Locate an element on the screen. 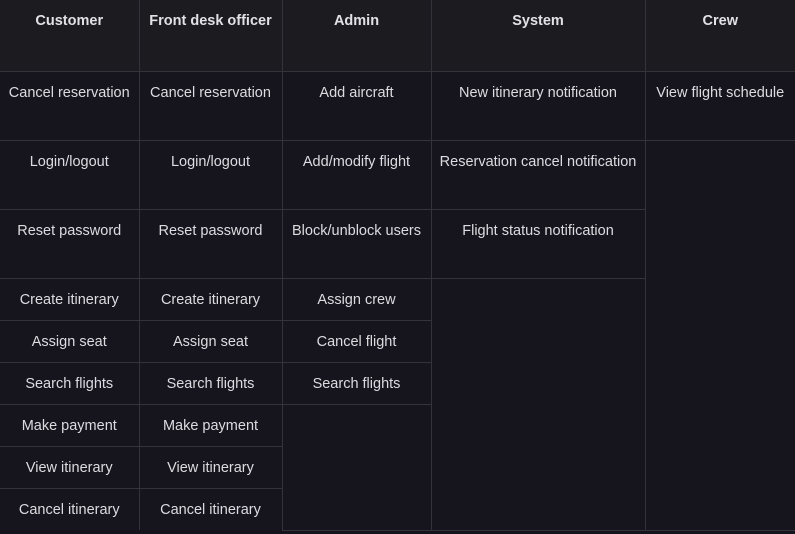  customer-cell: Assign seat is located at coordinates (70, 341).